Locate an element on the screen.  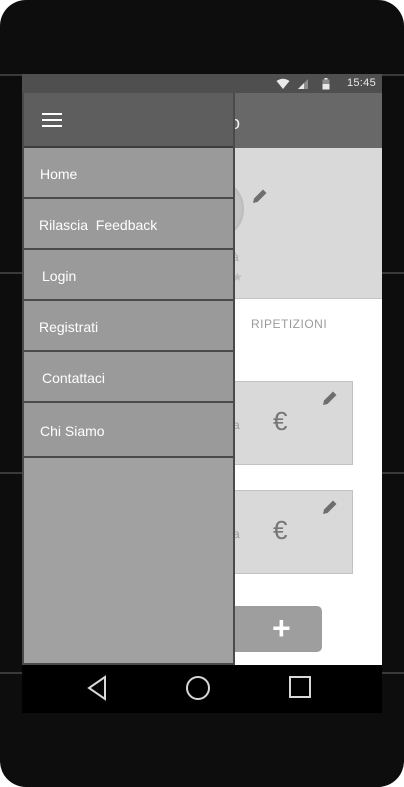
drawer-item-home: Home is located at coordinates (128, 173).